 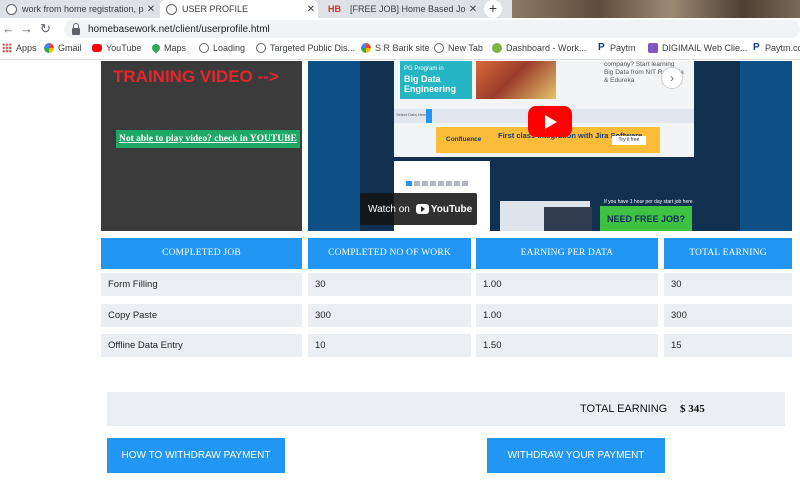 I want to click on tab-free-job: HB [FREE JOB] Home Based Jobs Wit ✕, so click(x=401, y=9).